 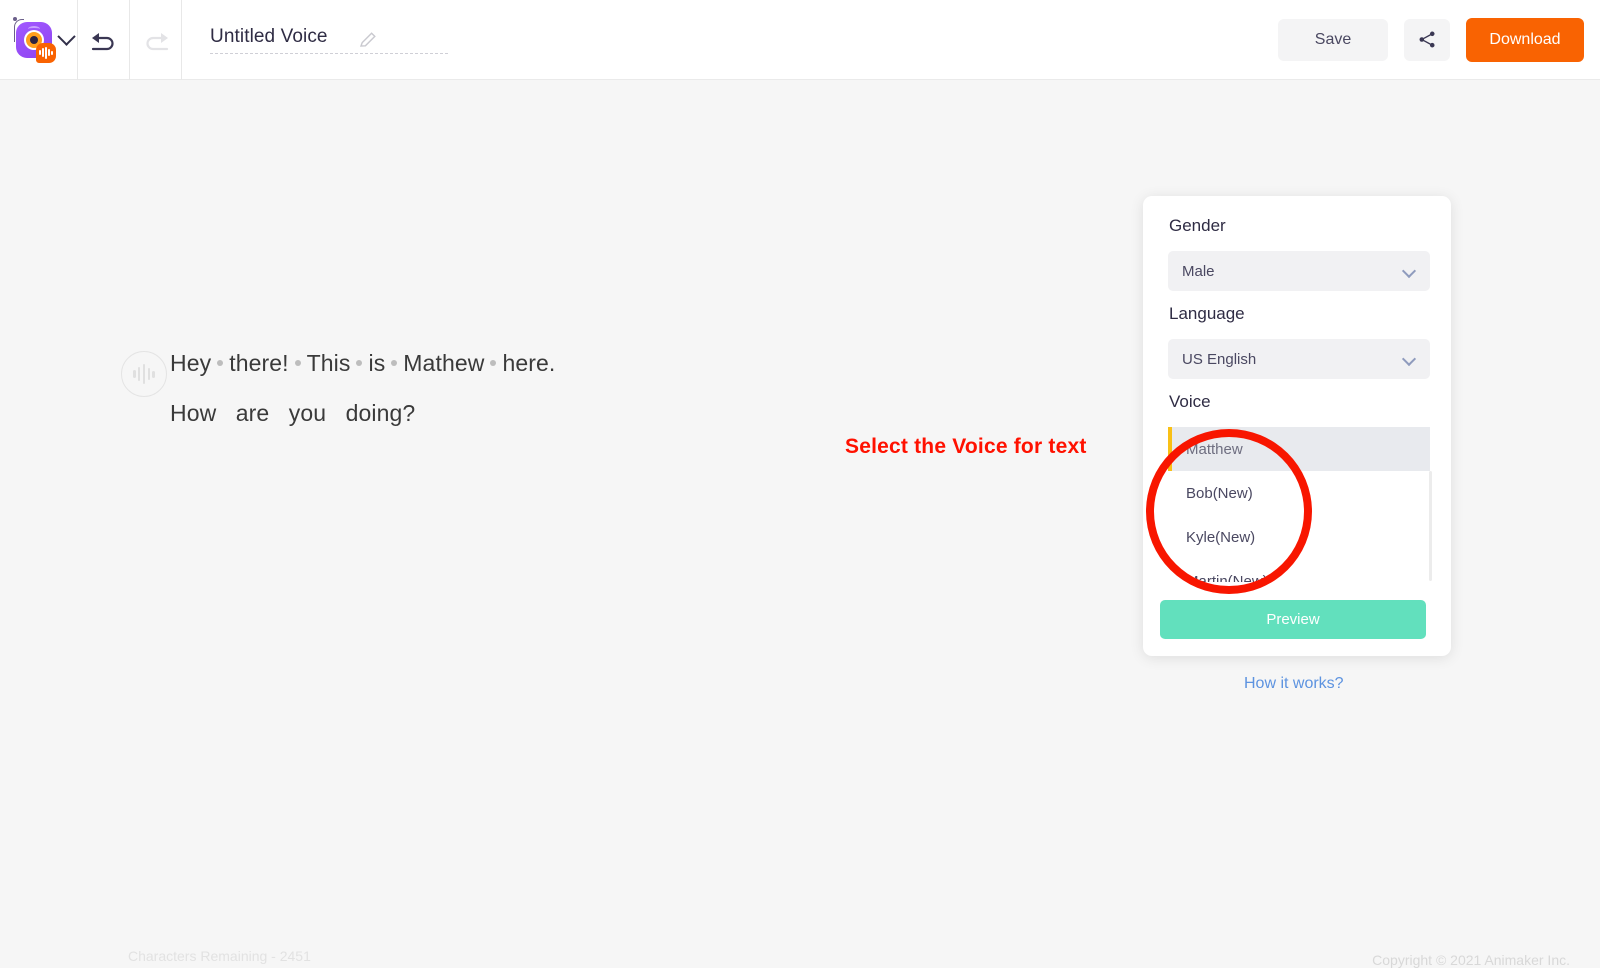 What do you see at coordinates (1190, 401) in the screenshot?
I see `voice-label: Voice` at bounding box center [1190, 401].